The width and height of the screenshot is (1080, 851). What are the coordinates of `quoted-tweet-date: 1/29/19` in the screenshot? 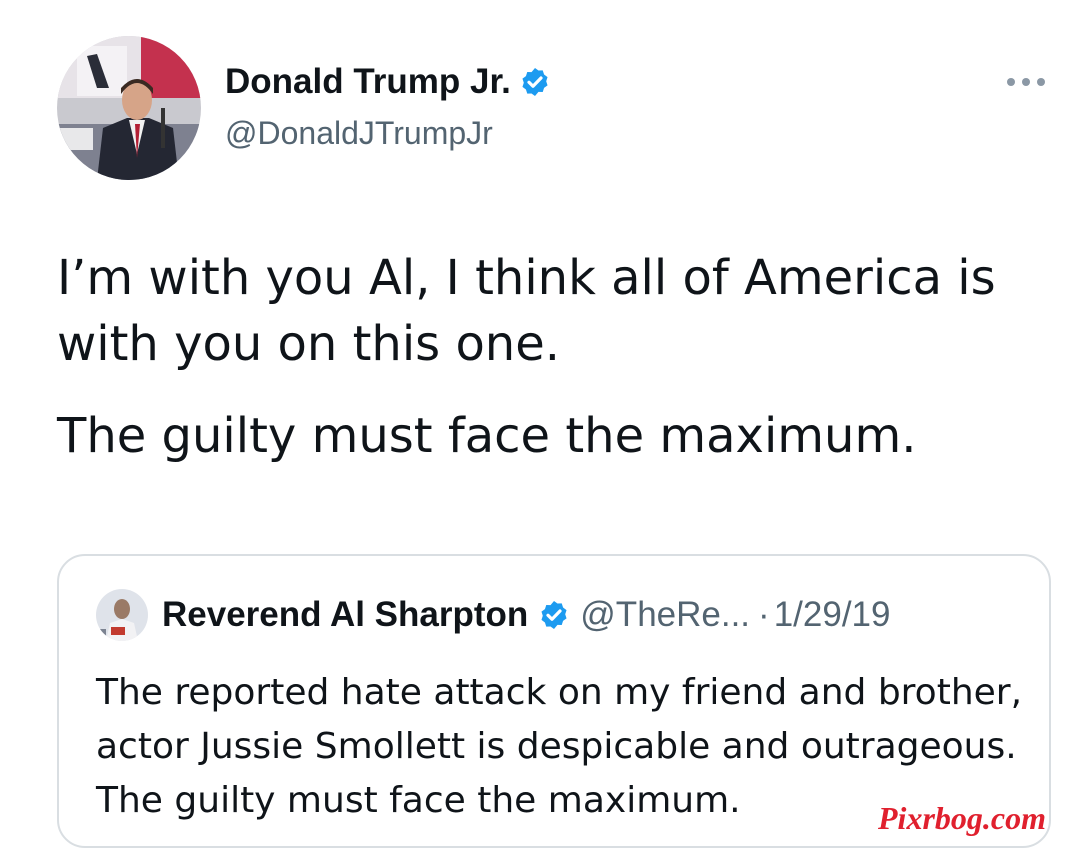 It's located at (832, 615).